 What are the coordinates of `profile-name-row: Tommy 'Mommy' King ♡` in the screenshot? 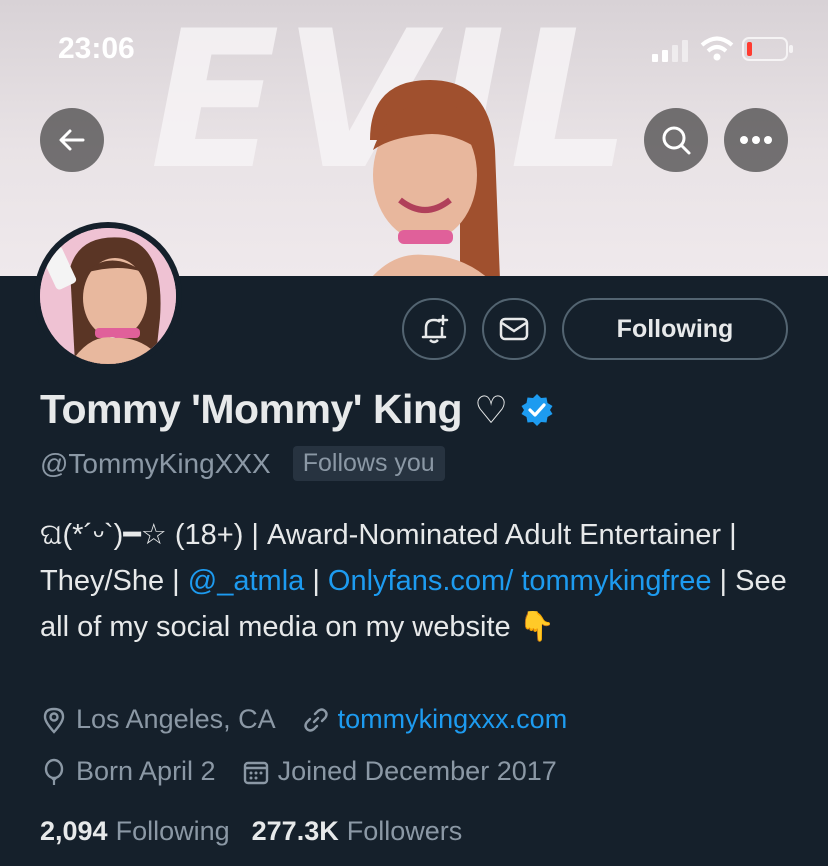 It's located at (297, 409).